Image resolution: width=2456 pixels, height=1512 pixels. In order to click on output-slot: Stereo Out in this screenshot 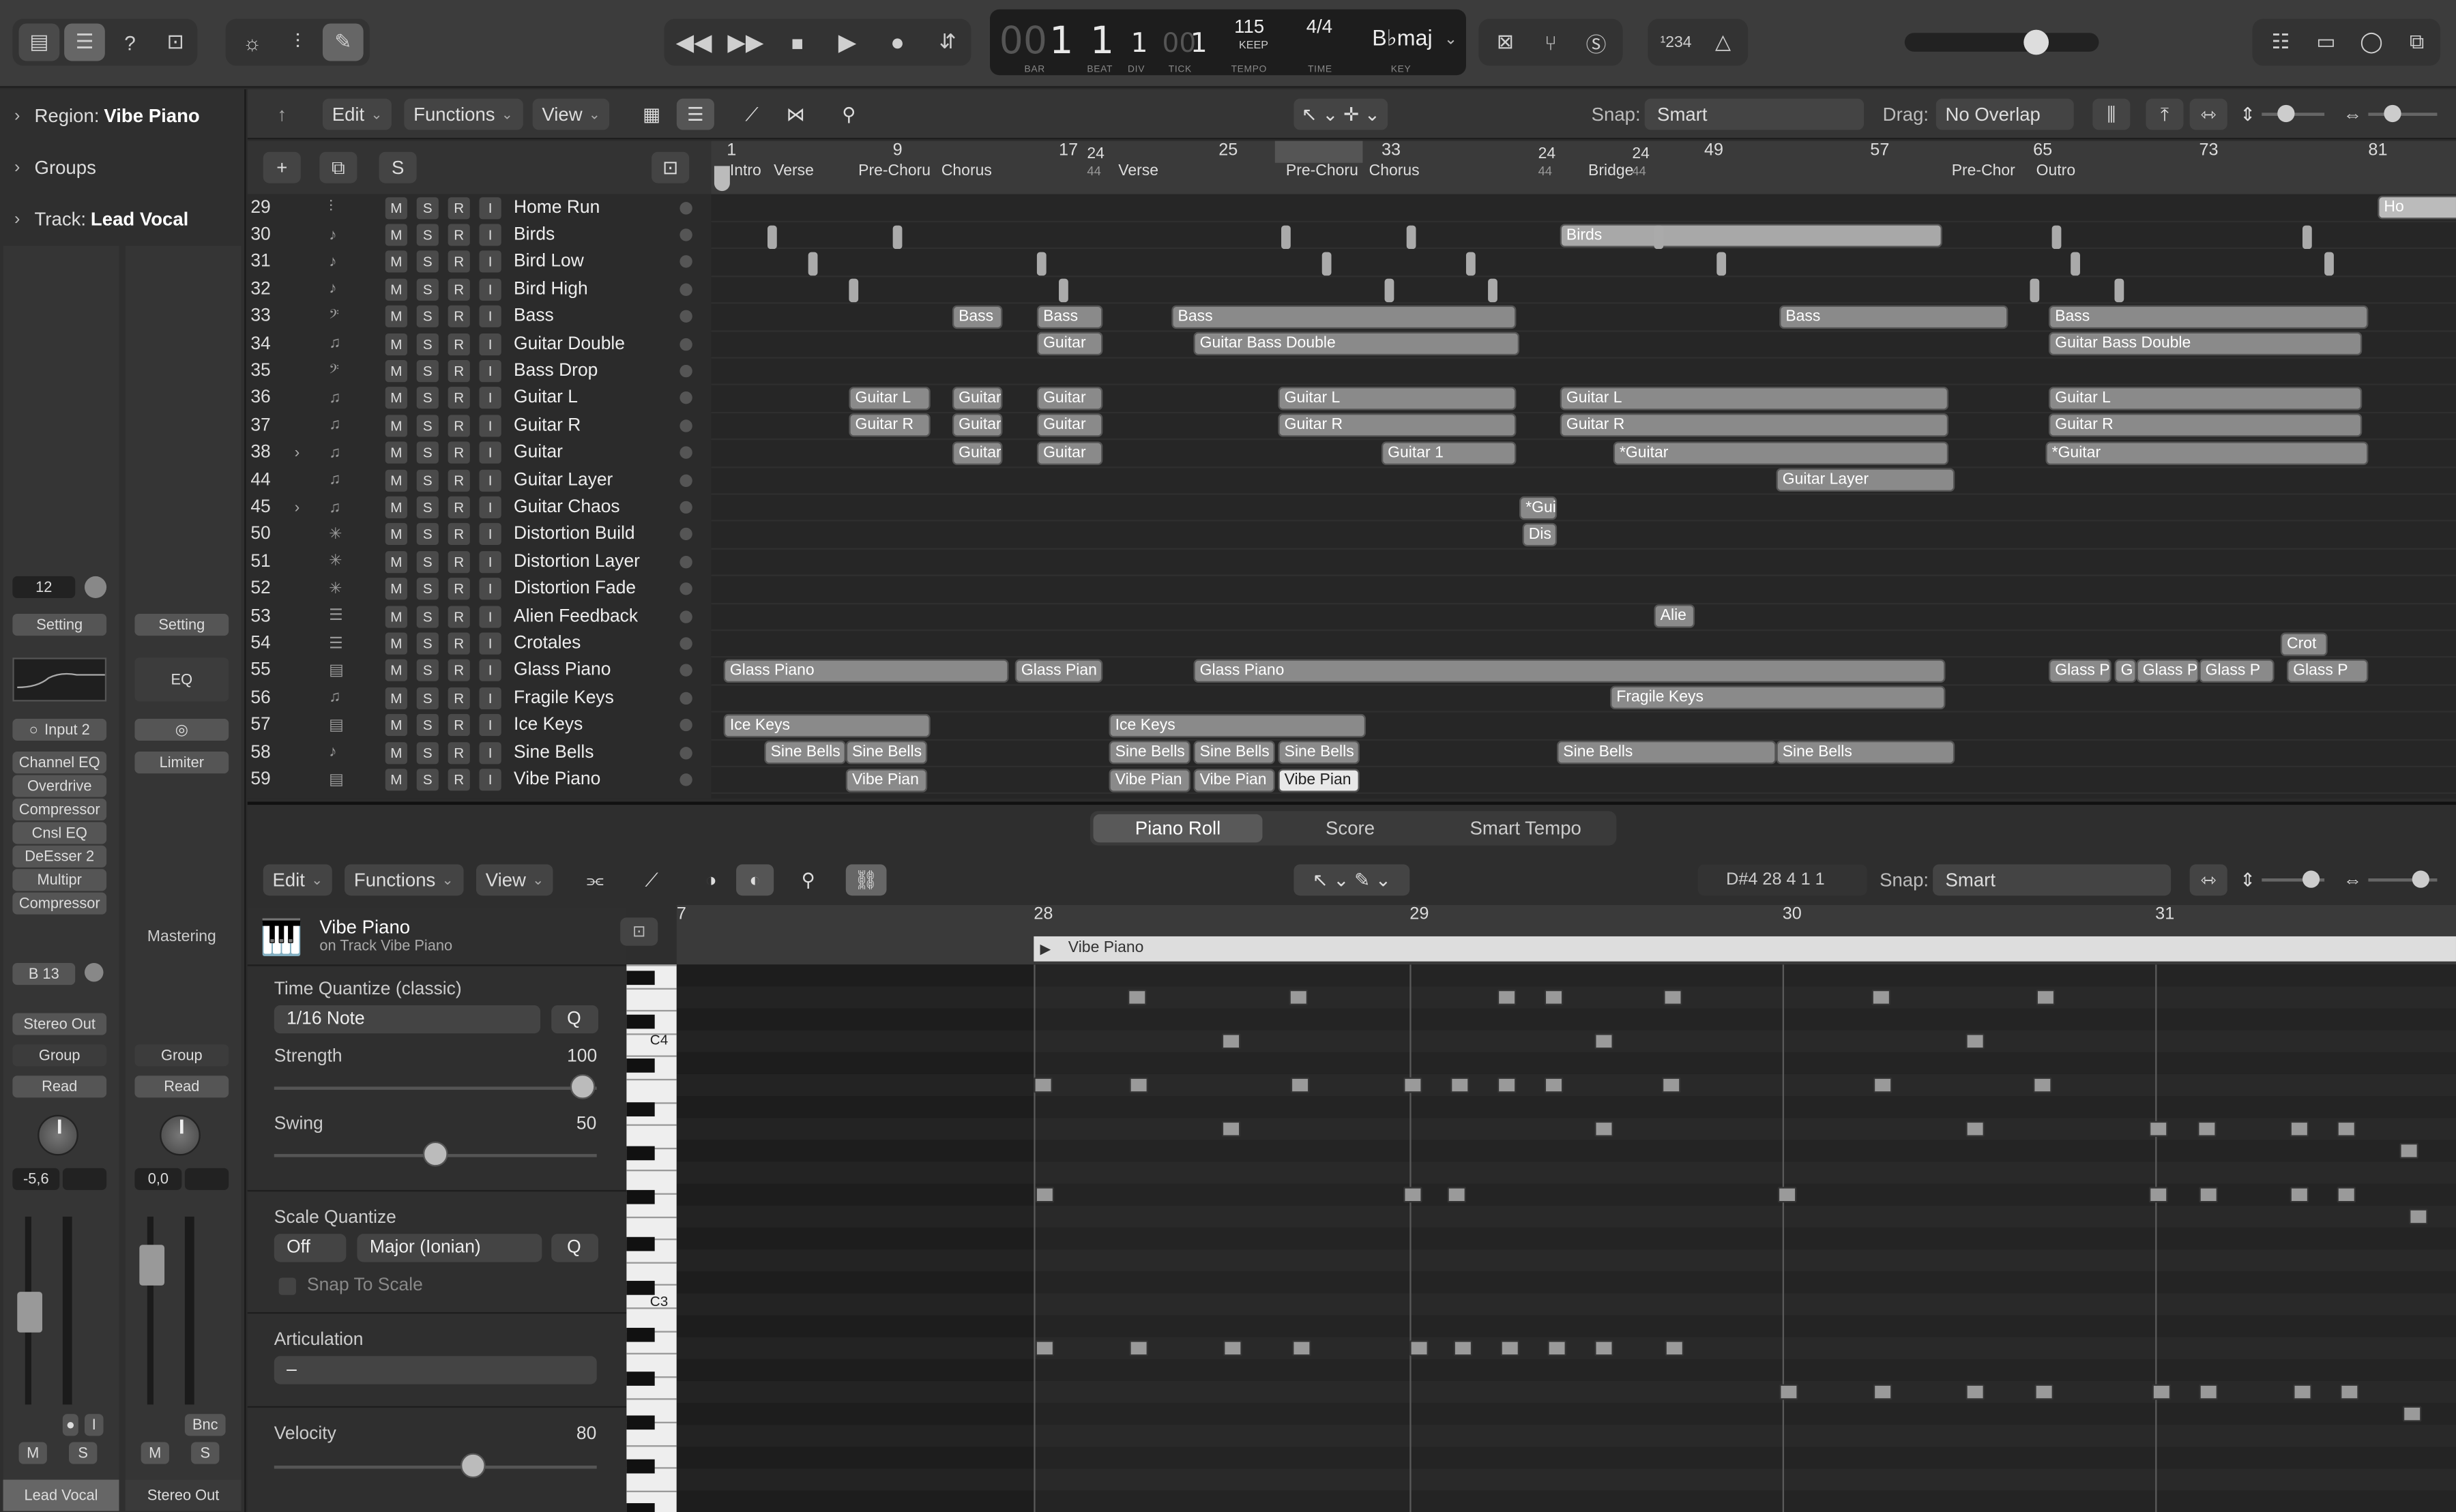, I will do `click(59, 1024)`.